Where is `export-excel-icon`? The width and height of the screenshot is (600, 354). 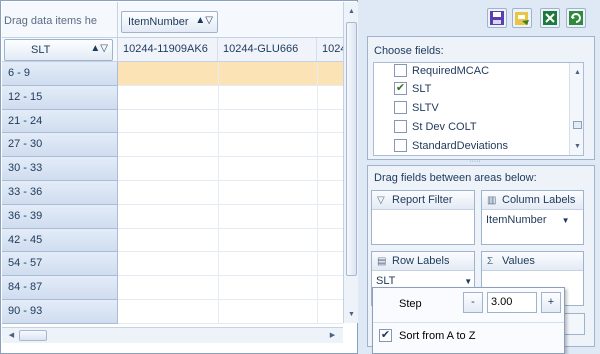 export-excel-icon is located at coordinates (550, 18).